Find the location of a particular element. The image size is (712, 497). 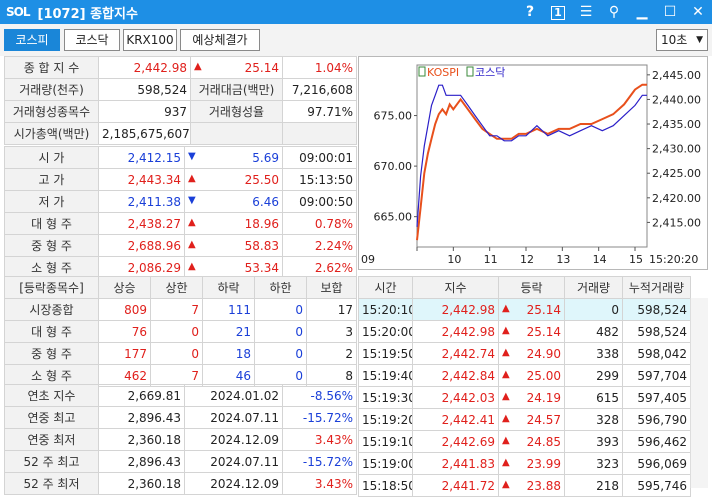

ohlc-value: 2,688.96 is located at coordinates (141, 245).